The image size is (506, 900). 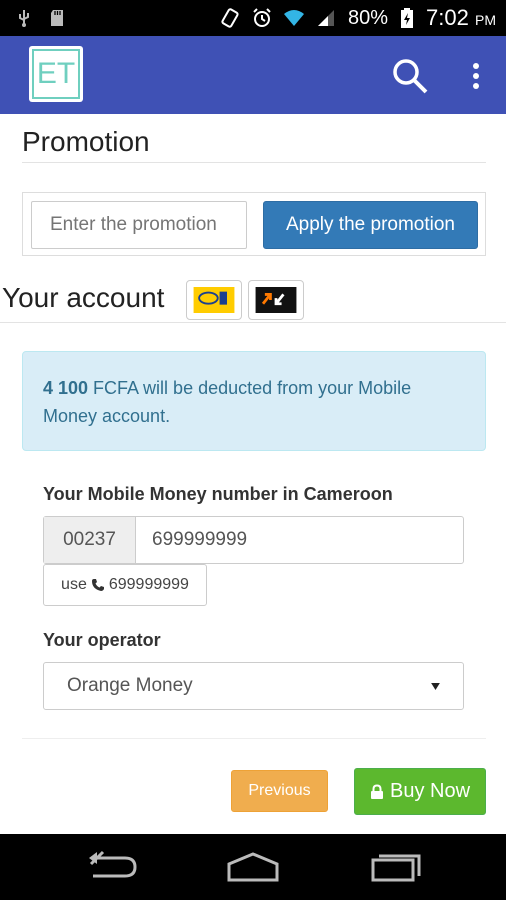 I want to click on use-prefix: use, so click(x=74, y=584).